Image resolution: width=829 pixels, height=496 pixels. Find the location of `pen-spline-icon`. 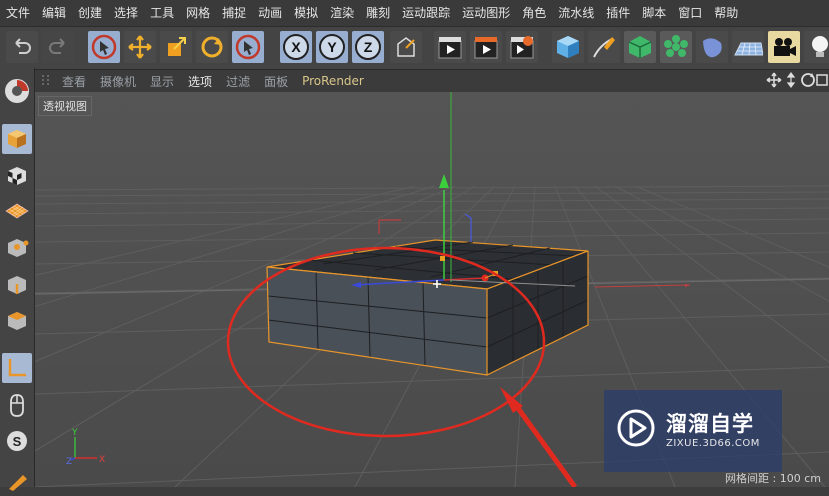

pen-spline-icon is located at coordinates (604, 47).